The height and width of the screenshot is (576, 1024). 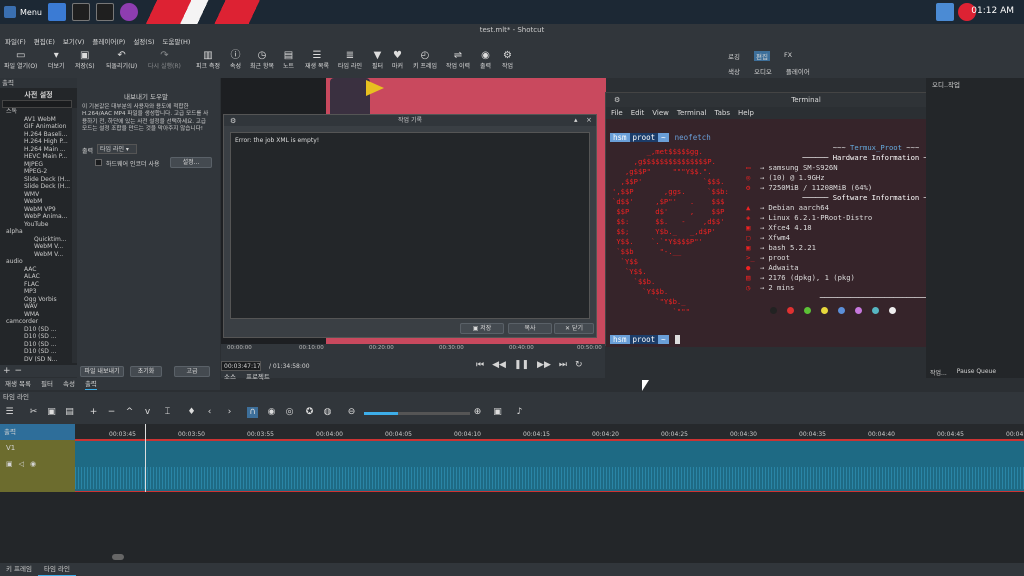 What do you see at coordinates (798, 71) in the screenshot?
I see `layout-player: 플레이어` at bounding box center [798, 71].